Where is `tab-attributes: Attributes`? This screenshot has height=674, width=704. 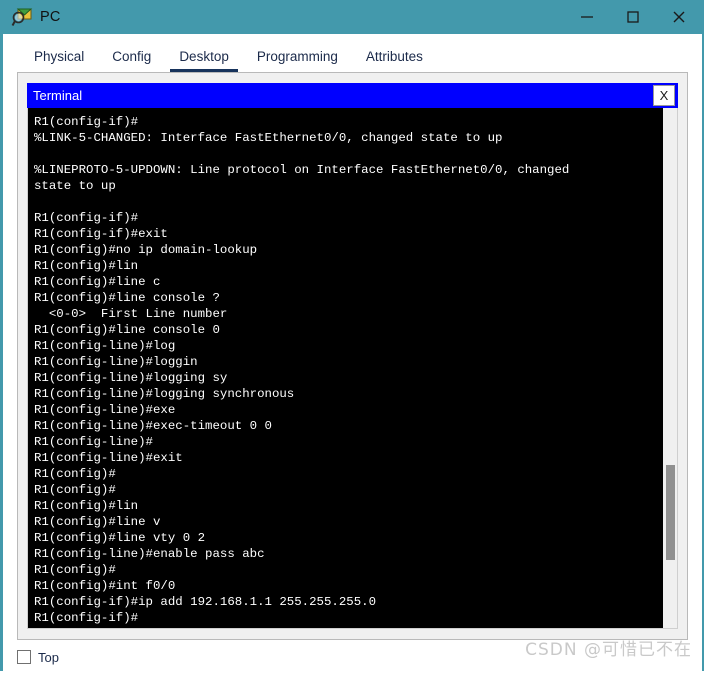 tab-attributes: Attributes is located at coordinates (394, 60).